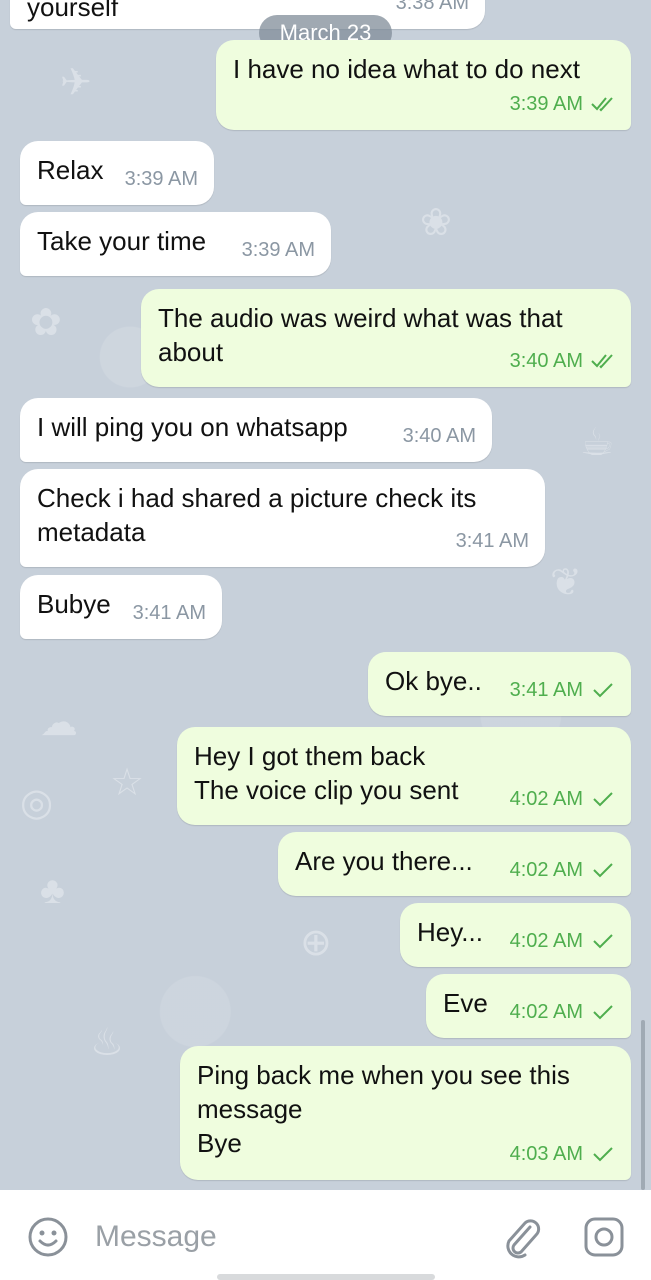 Image resolution: width=651 pixels, height=1280 pixels. What do you see at coordinates (74, 604) in the screenshot?
I see `message-text: Bubye` at bounding box center [74, 604].